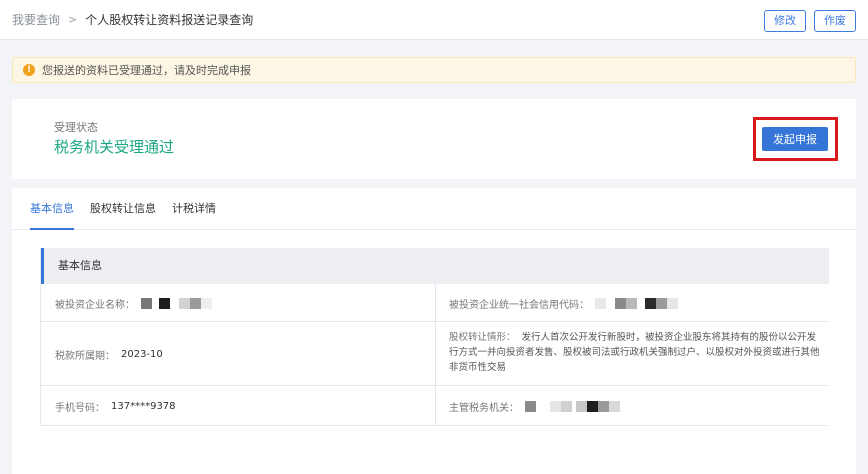 The height and width of the screenshot is (474, 868). Describe the element at coordinates (36, 19) in the screenshot. I see `breadcrumb-link-query: 我要查询` at that location.